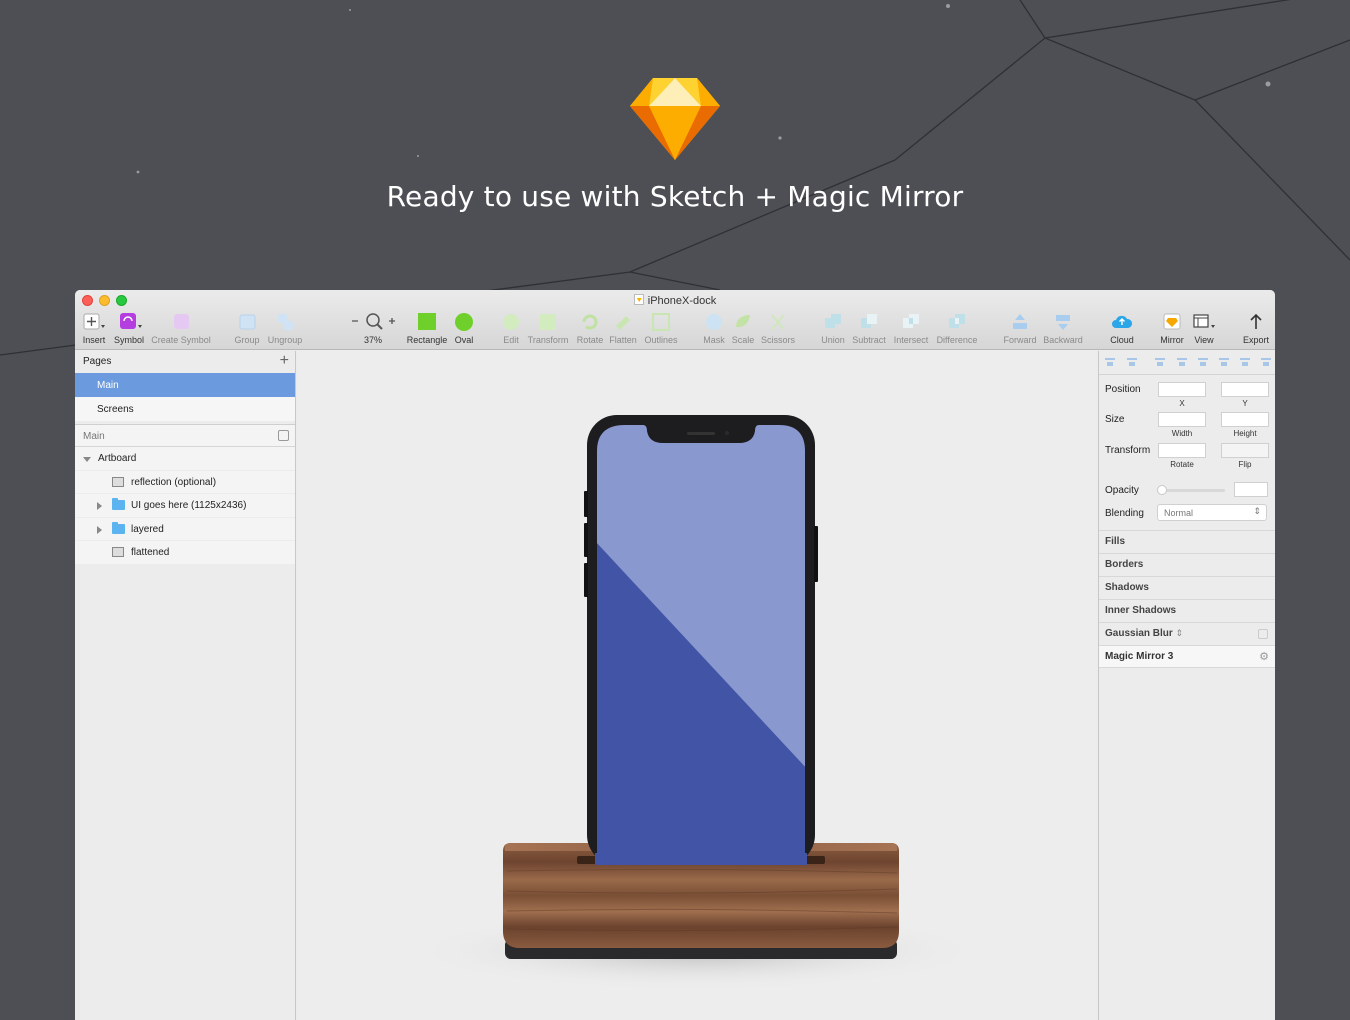 The height and width of the screenshot is (1020, 1350). I want to click on chevron-updown-icon: ⇕, so click(1180, 633).